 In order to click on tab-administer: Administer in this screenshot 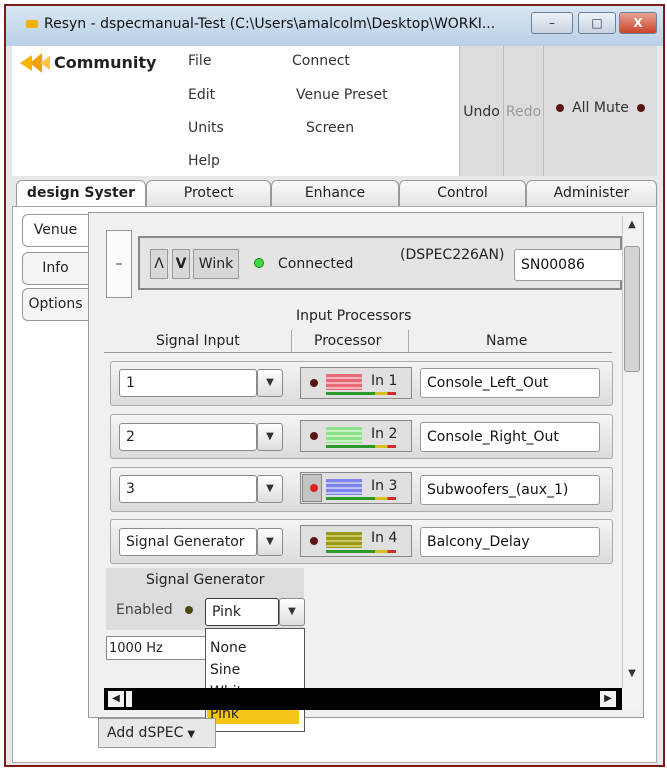, I will do `click(591, 193)`.